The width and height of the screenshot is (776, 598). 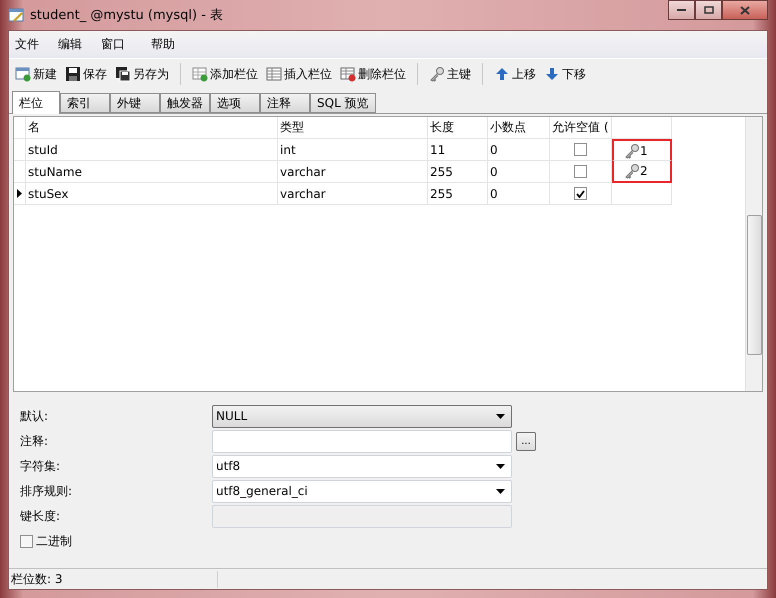 I want to click on tab: 外键, so click(x=135, y=103).